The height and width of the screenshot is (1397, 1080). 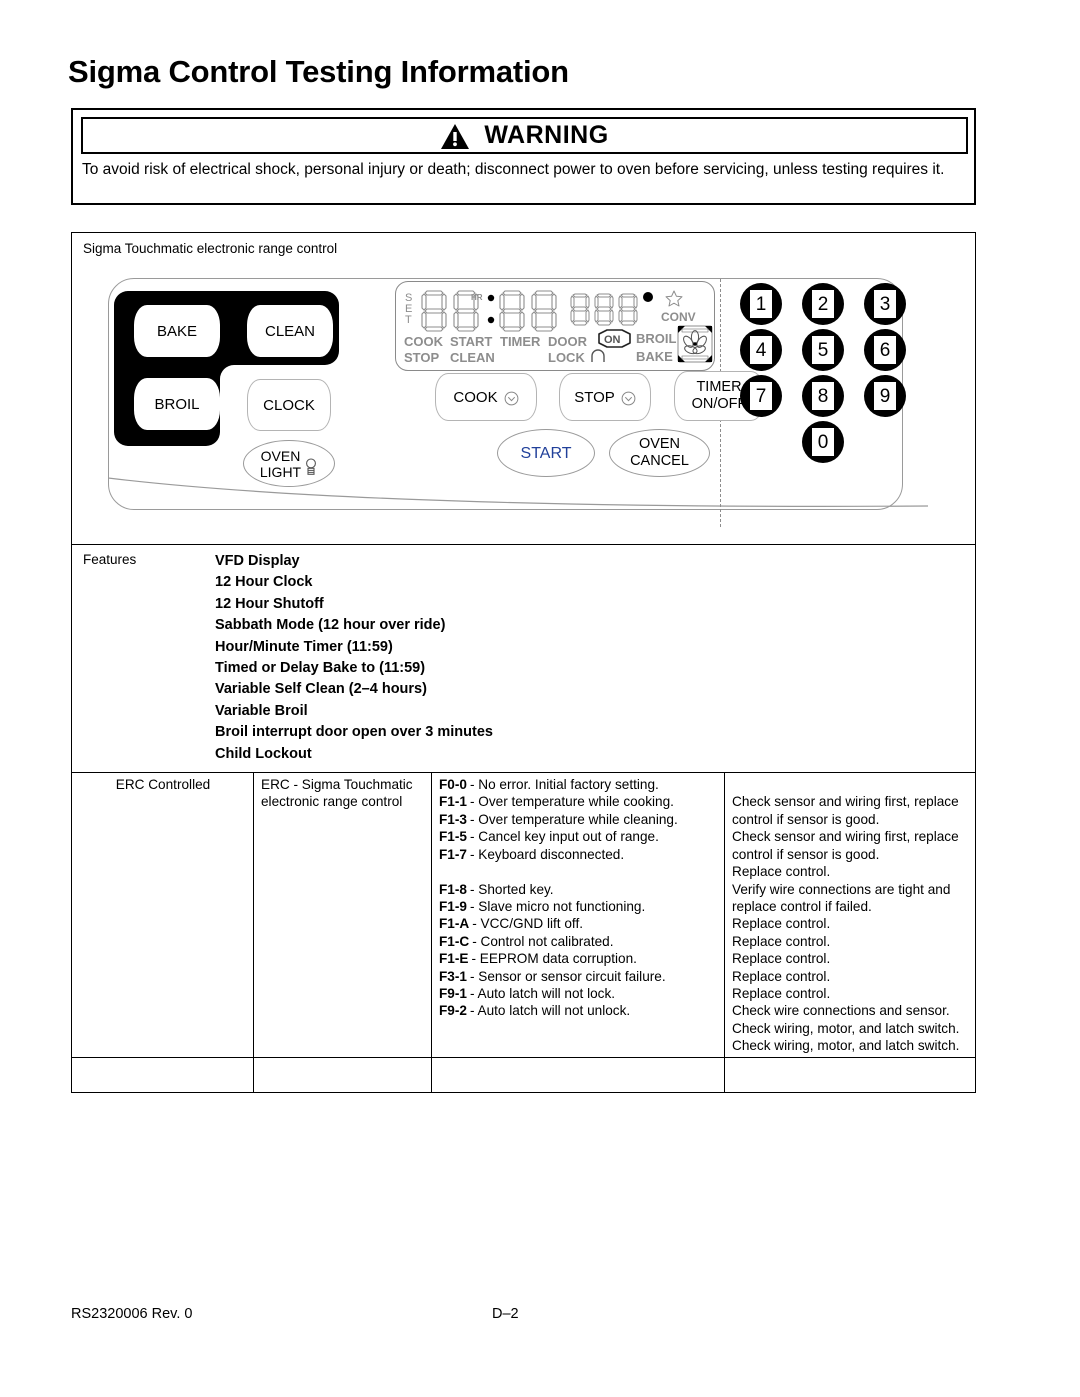 What do you see at coordinates (453, 837) in the screenshot?
I see `error-code-id: F1-5` at bounding box center [453, 837].